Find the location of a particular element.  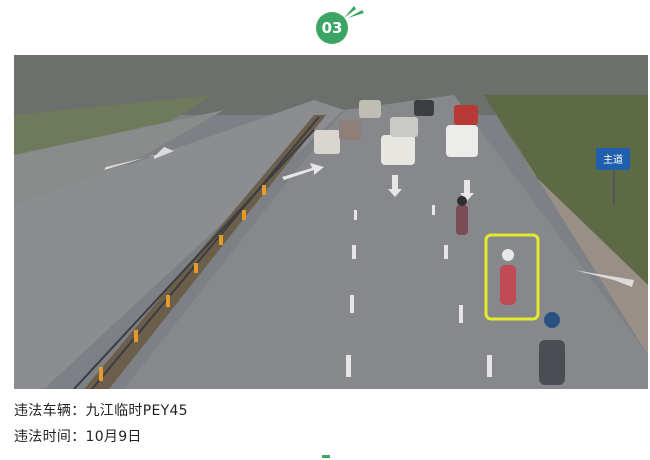

violation-time-label: 违法时间： is located at coordinates (50, 437).